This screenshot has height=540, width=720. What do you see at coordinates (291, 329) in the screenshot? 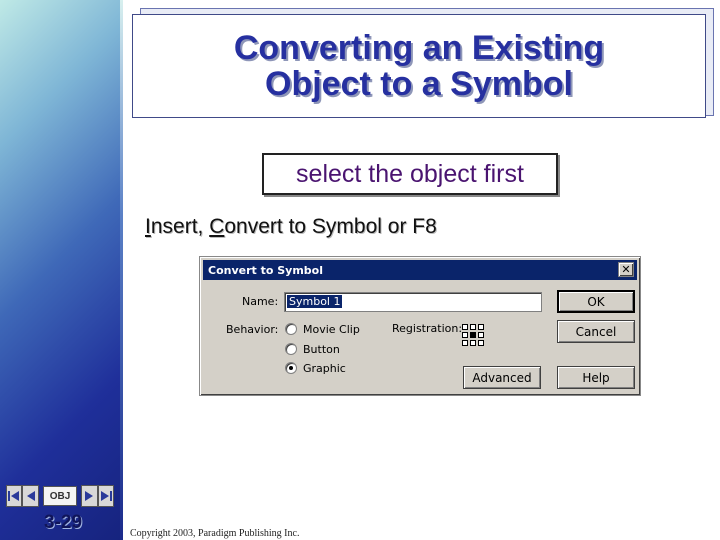
I see `radio-movie-clip` at bounding box center [291, 329].